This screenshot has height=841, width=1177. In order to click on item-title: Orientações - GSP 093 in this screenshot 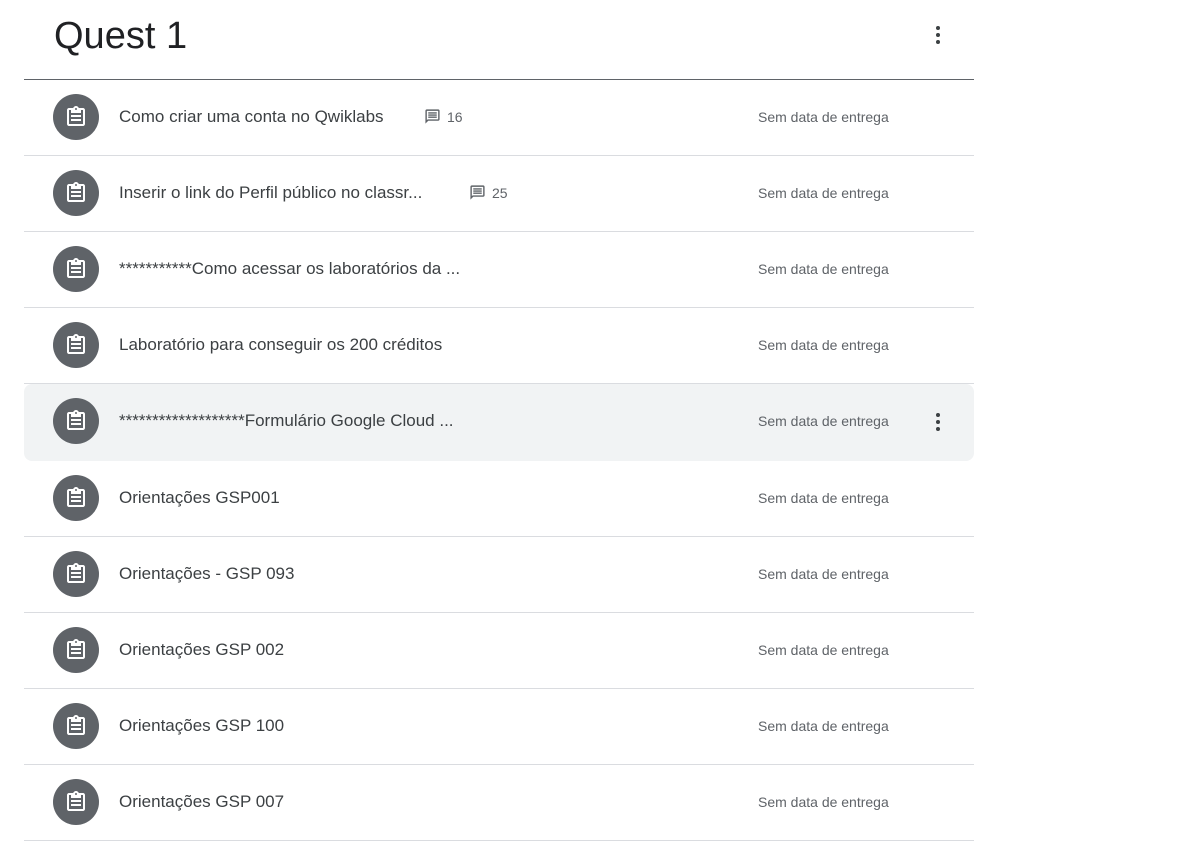, I will do `click(206, 574)`.